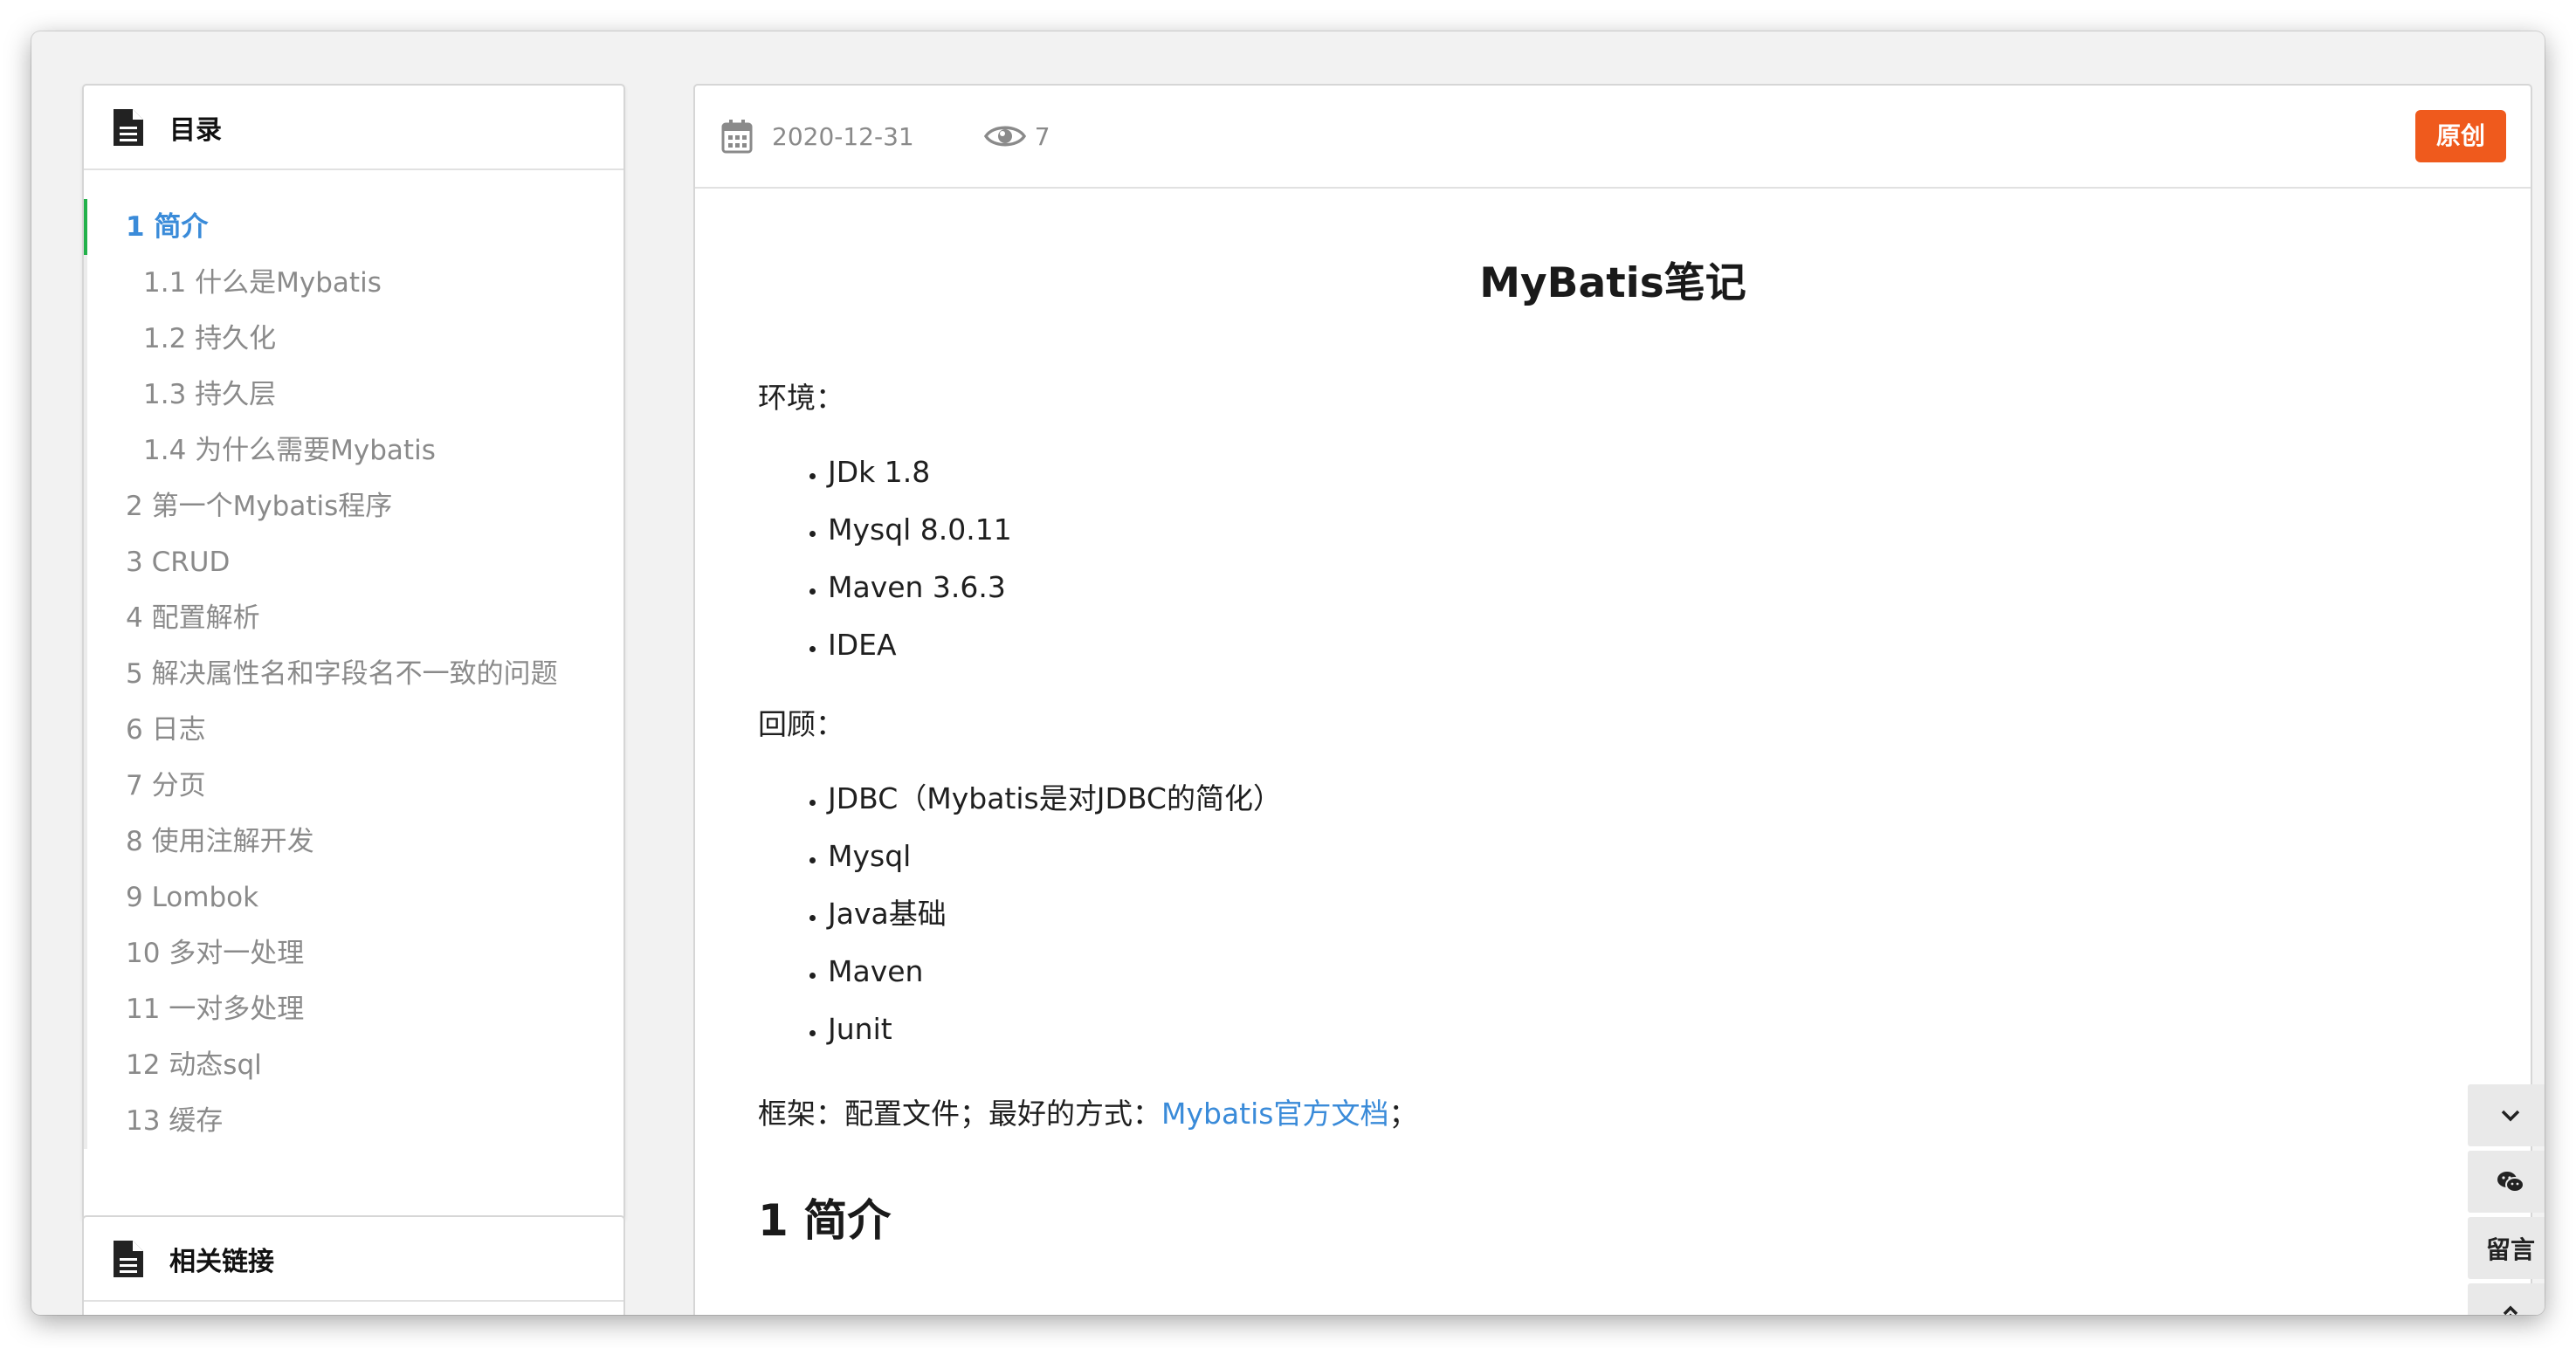 The height and width of the screenshot is (1348, 2576). I want to click on chevron-down-icon, so click(2510, 1115).